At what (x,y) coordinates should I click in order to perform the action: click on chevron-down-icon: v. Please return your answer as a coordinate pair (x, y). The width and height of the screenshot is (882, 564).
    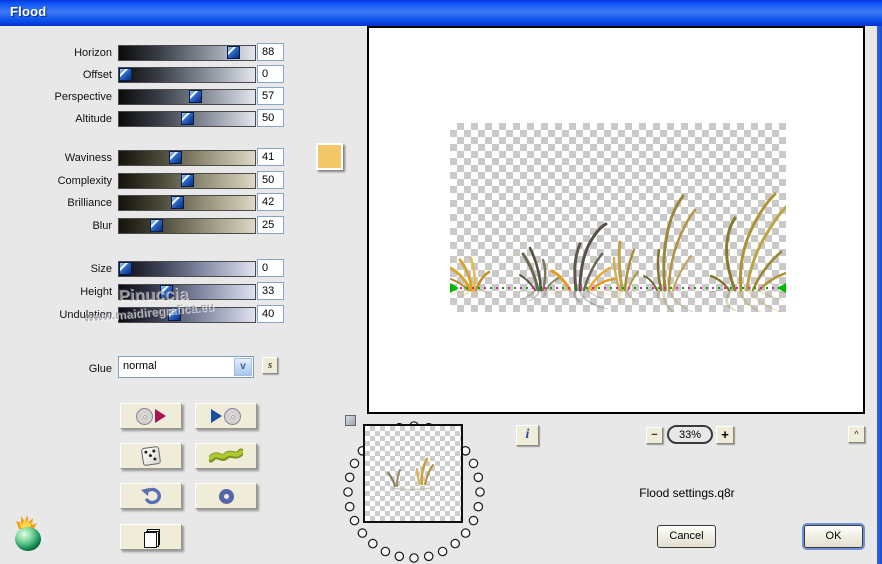
    Looking at the image, I should click on (243, 366).